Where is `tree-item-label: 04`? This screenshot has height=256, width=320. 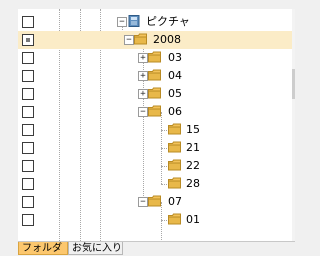
tree-item-label: 04 is located at coordinates (175, 75).